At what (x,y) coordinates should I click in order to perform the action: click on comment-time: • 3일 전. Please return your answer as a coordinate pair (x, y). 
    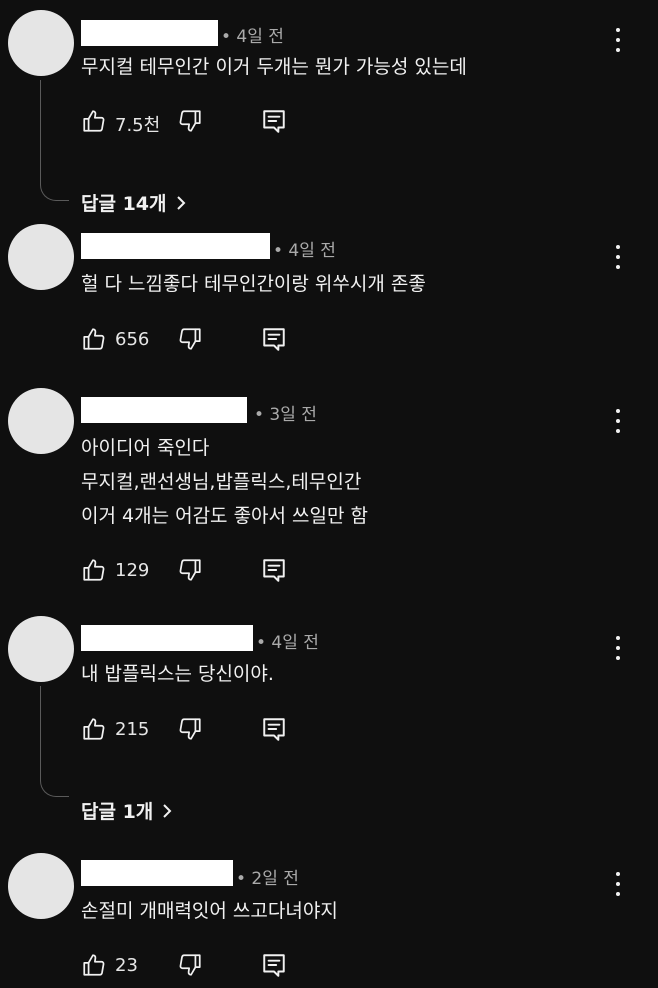
    Looking at the image, I should click on (285, 415).